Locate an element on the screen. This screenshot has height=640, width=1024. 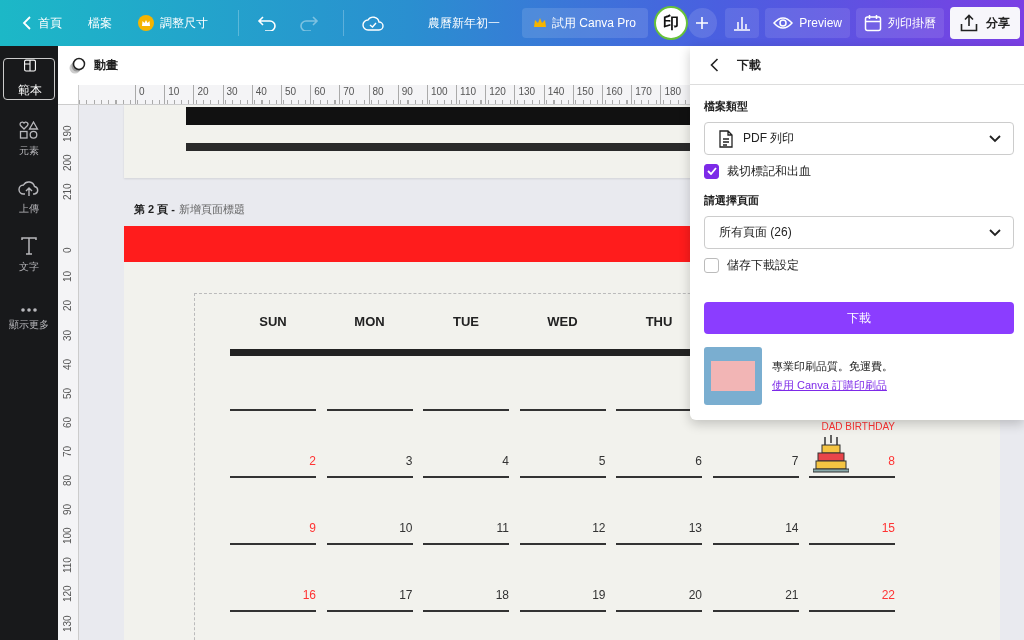
date-number: 11 is located at coordinates (502, 529).